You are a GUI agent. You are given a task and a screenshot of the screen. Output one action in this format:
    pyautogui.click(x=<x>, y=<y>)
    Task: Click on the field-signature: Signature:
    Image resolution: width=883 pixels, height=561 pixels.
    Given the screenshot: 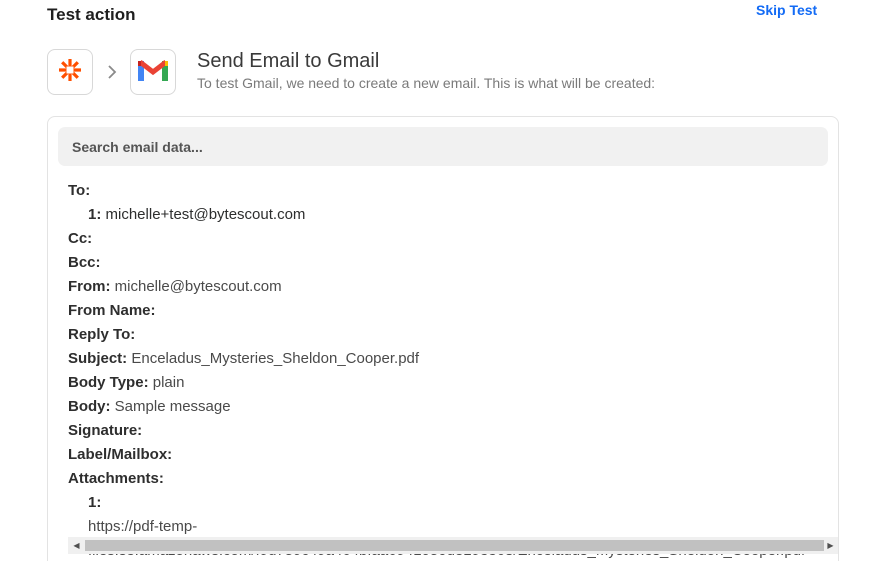 What is the action you would take?
    pyautogui.click(x=453, y=431)
    